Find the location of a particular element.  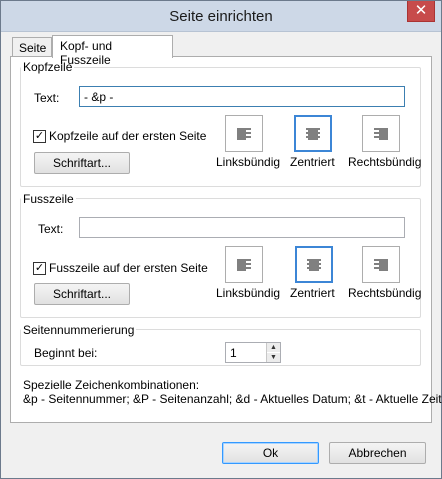

header-align-center-label: Zentriert is located at coordinates (312, 162).